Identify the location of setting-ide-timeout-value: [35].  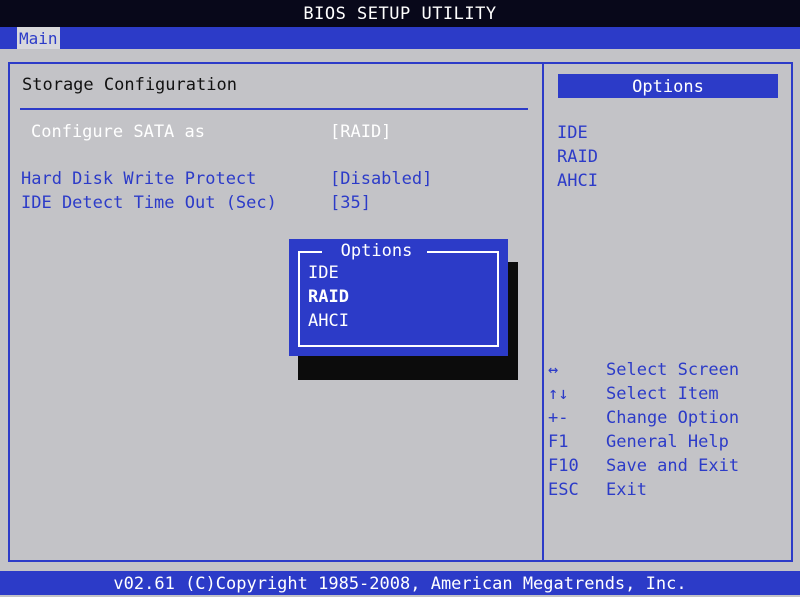
(350, 203).